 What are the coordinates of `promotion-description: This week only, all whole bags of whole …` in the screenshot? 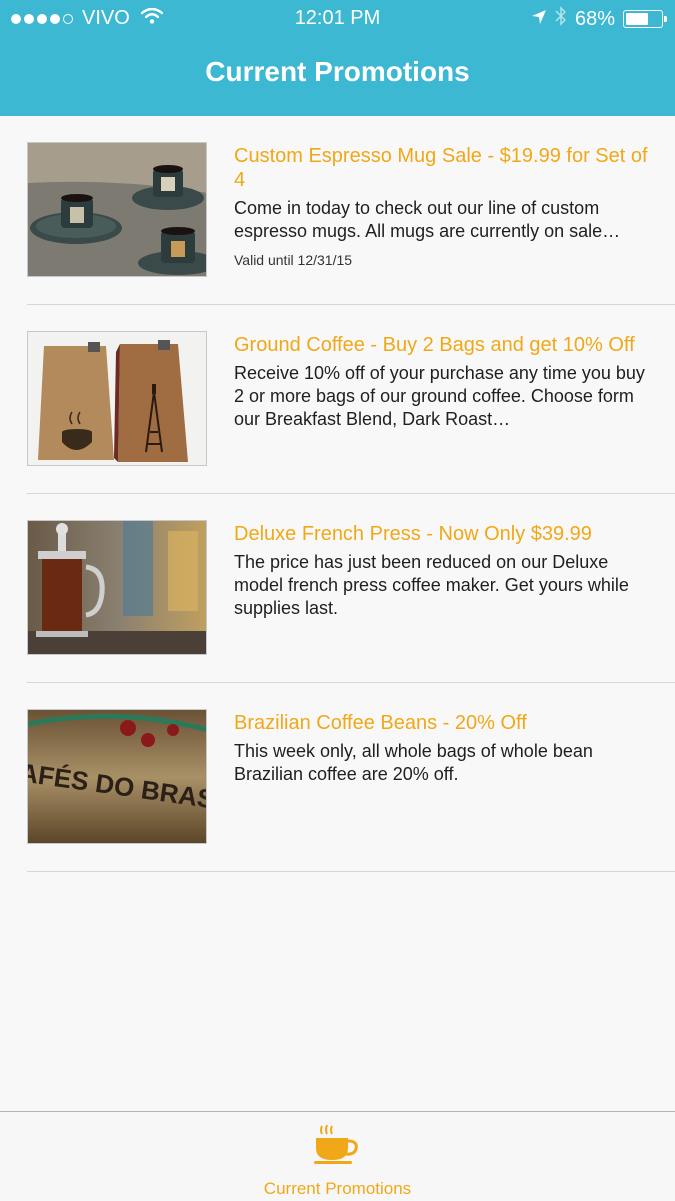 It's located at (413, 762).